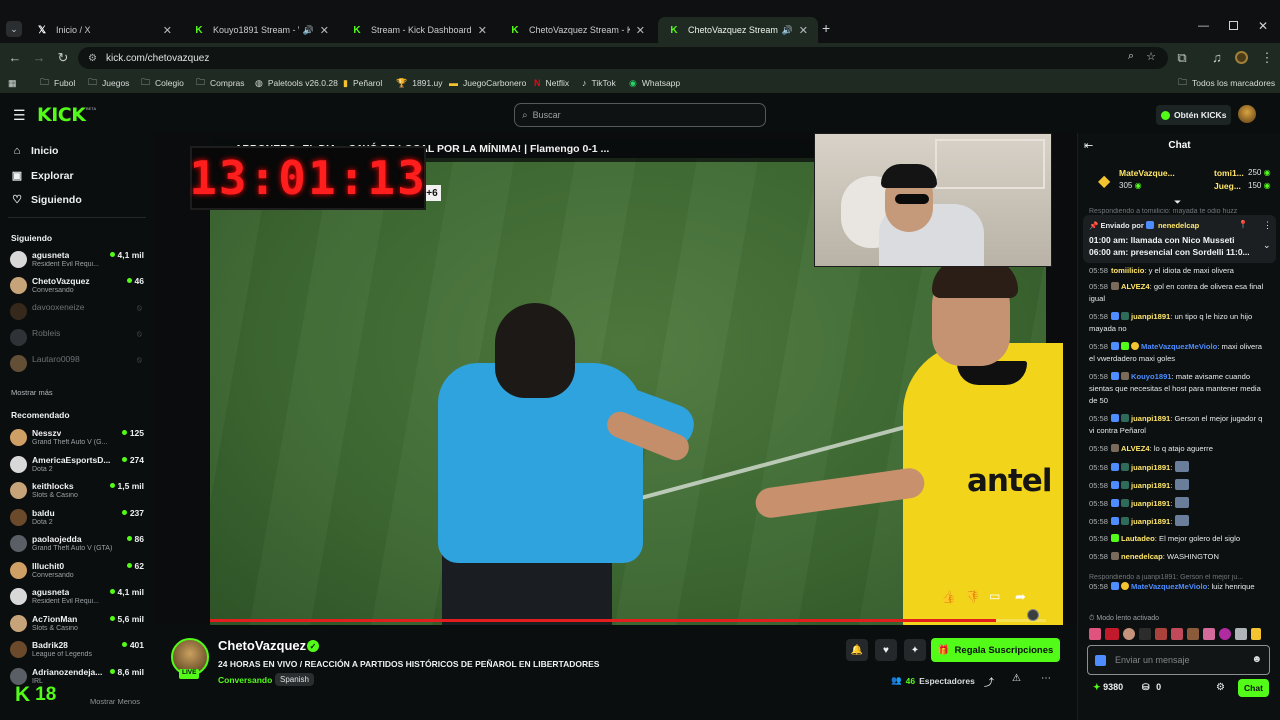  What do you see at coordinates (640, 115) in the screenshot?
I see `search-input: ⌕ Buscar` at bounding box center [640, 115].